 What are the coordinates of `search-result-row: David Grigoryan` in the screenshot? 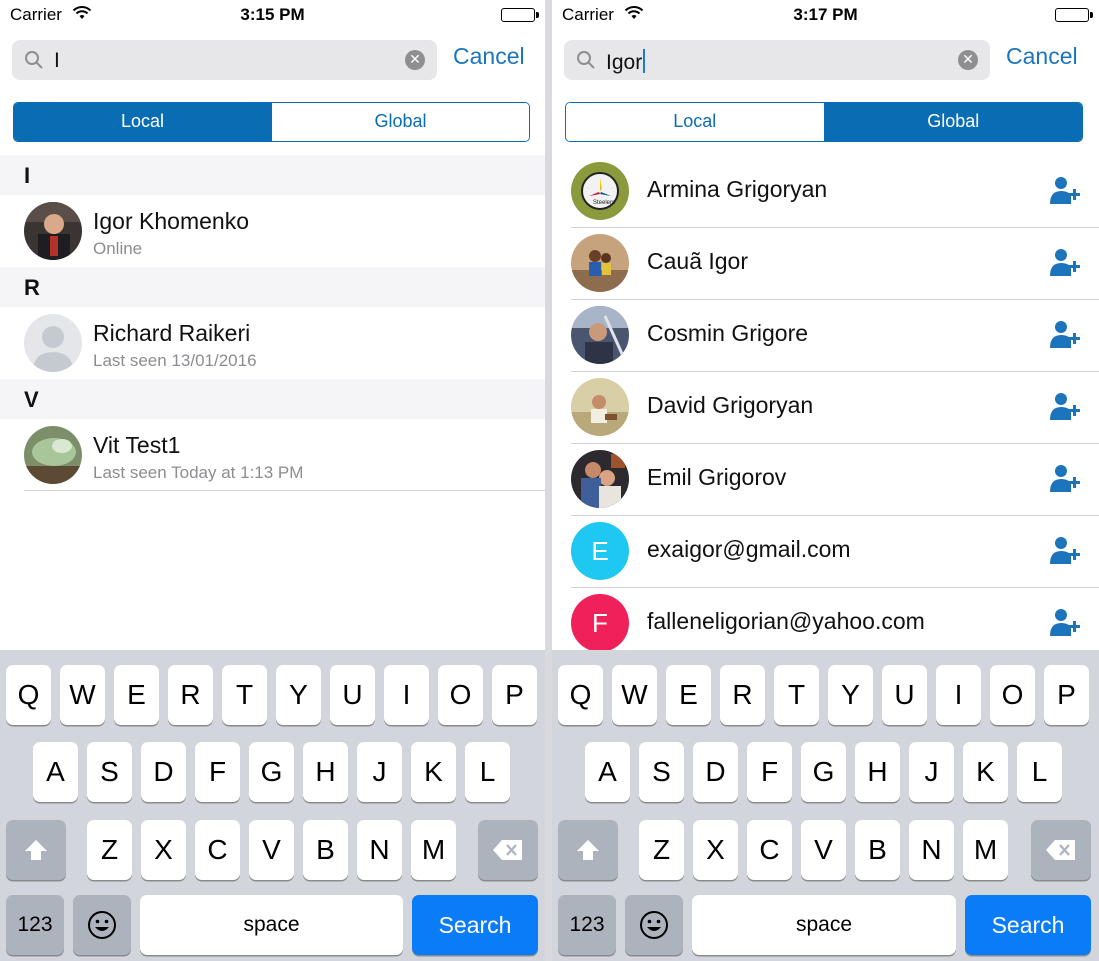 It's located at (825, 408).